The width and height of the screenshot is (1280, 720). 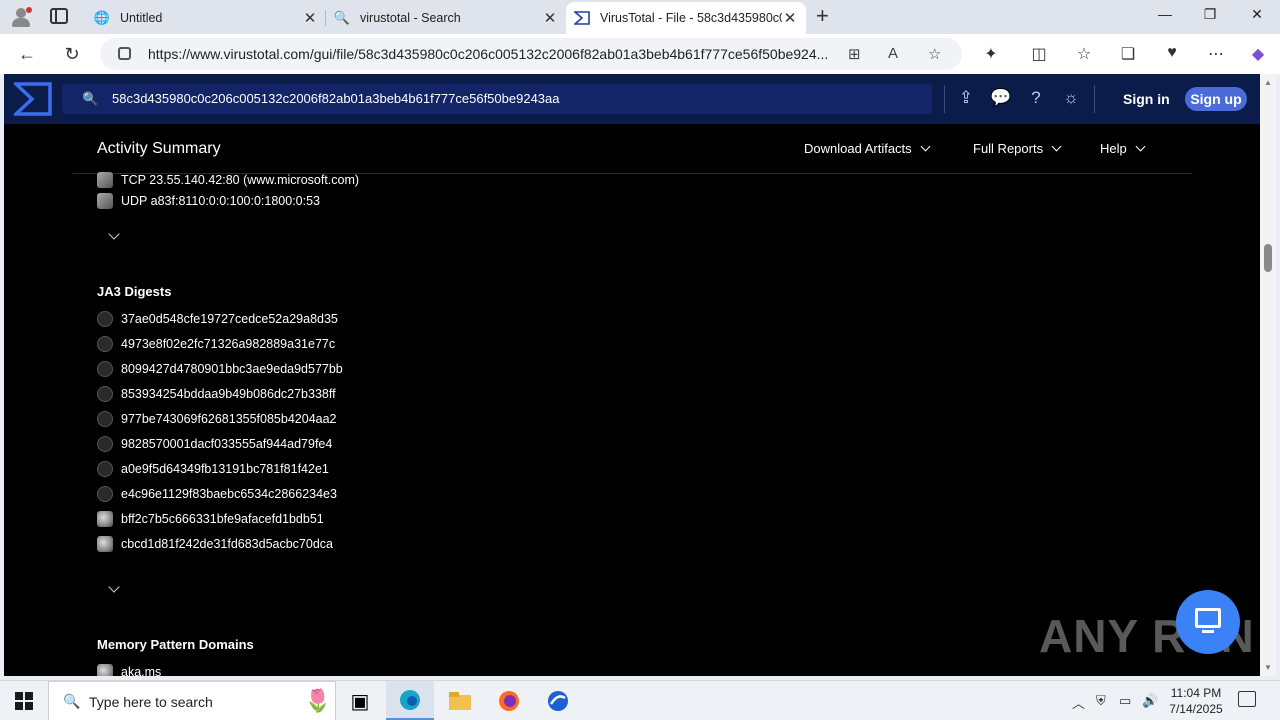 I want to click on list-item: bff2c7b5c666331bfe9afacefd1bdb51, so click(x=210, y=519).